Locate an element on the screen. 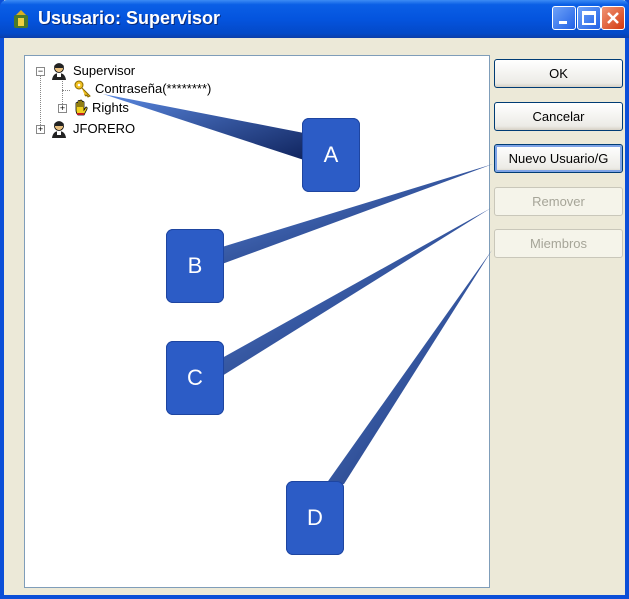 The image size is (629, 599). callout-pointer-d is located at coordinates (409, 367).